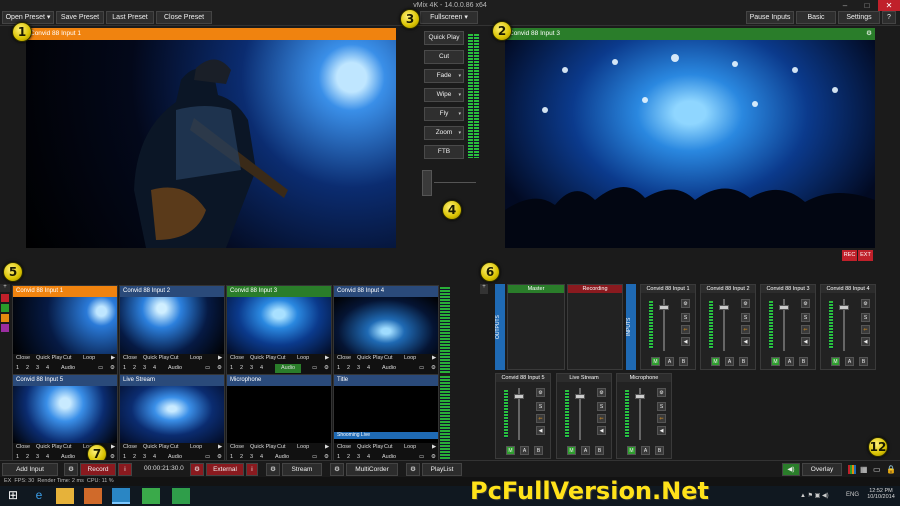 The width and height of the screenshot is (900, 506). I want to click on channel-gear-icon: ⚙, so click(601, 392).